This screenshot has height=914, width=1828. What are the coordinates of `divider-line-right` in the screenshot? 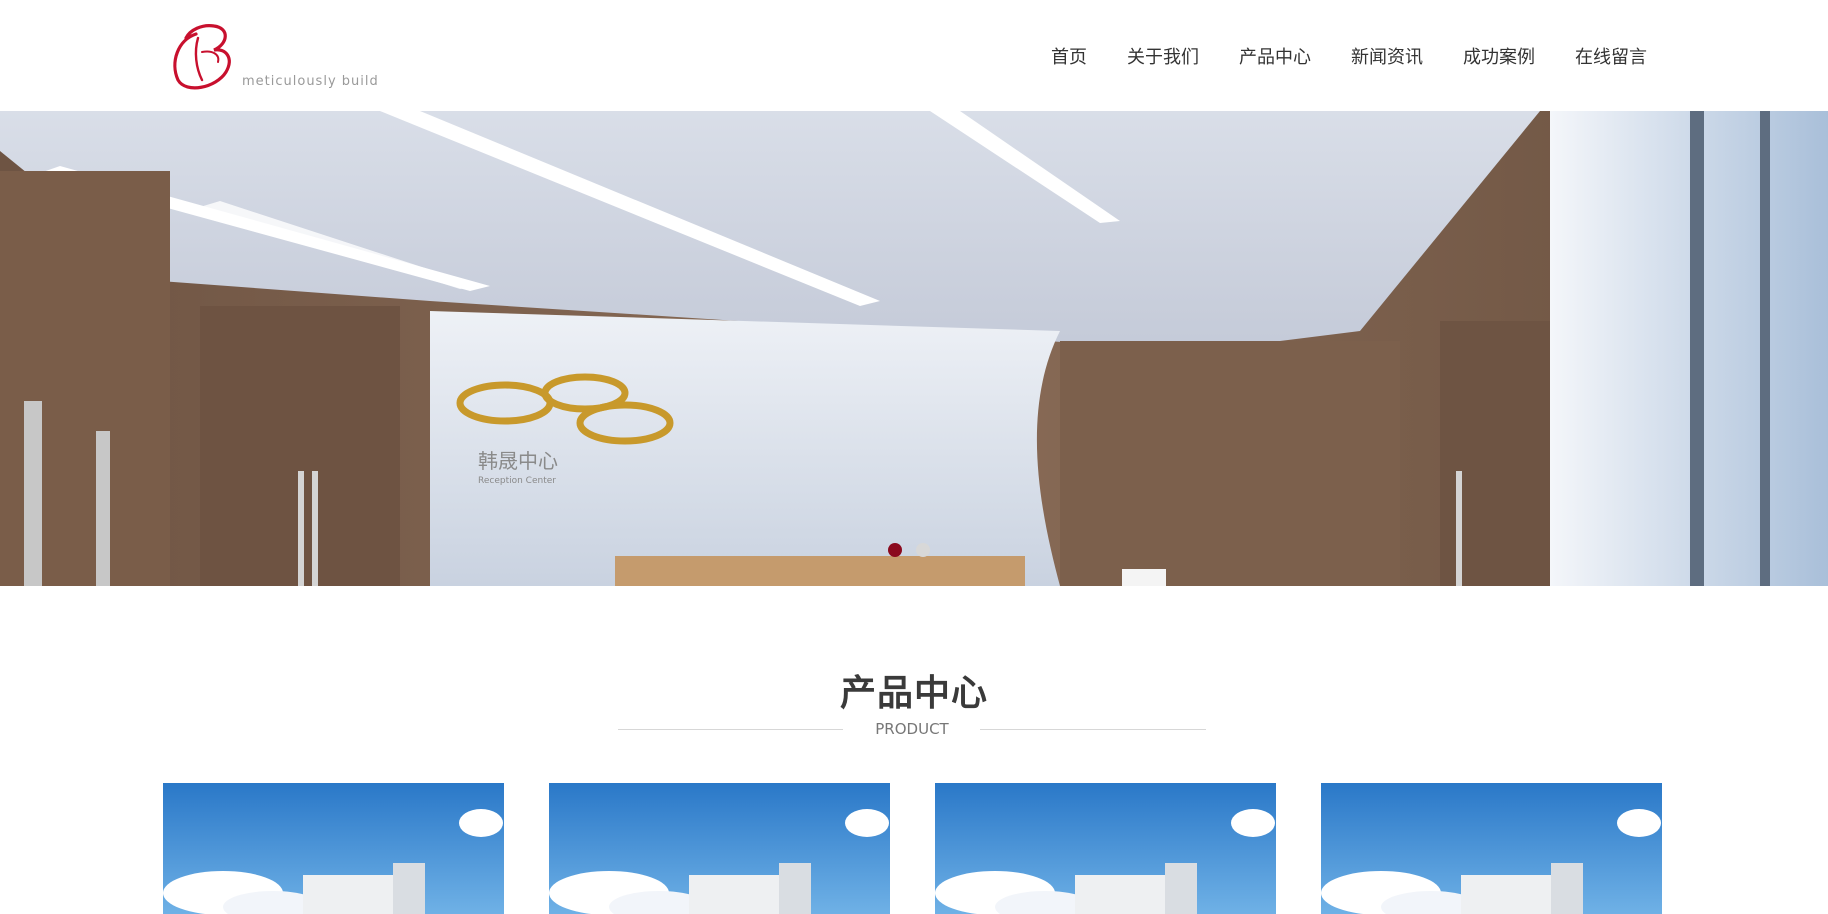 It's located at (1093, 729).